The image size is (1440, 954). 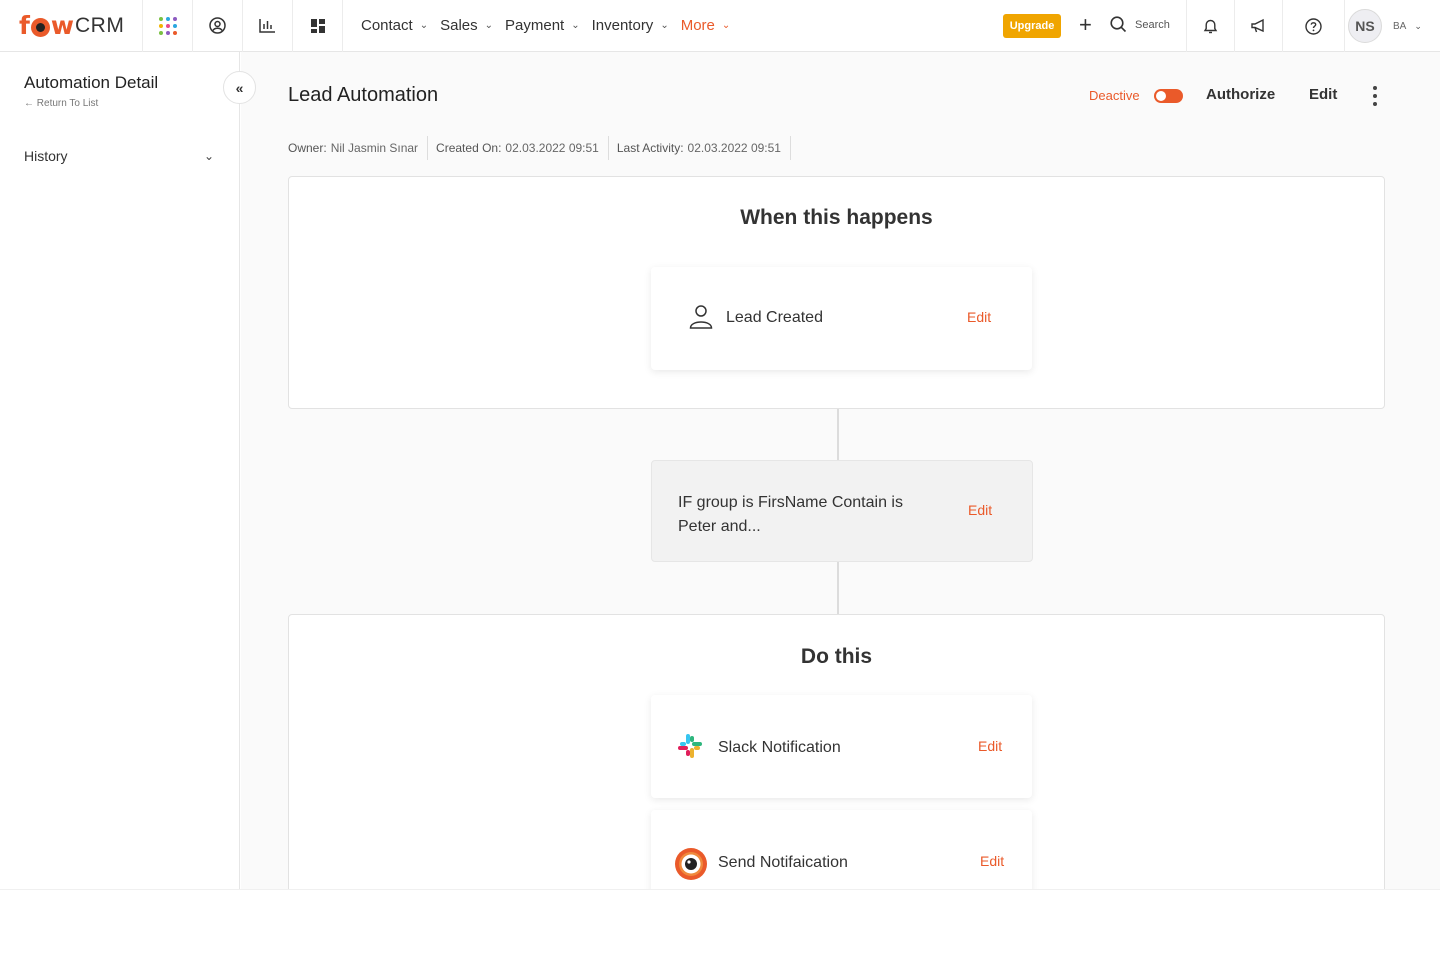 I want to click on history-section-toggle: History, so click(x=46, y=156).